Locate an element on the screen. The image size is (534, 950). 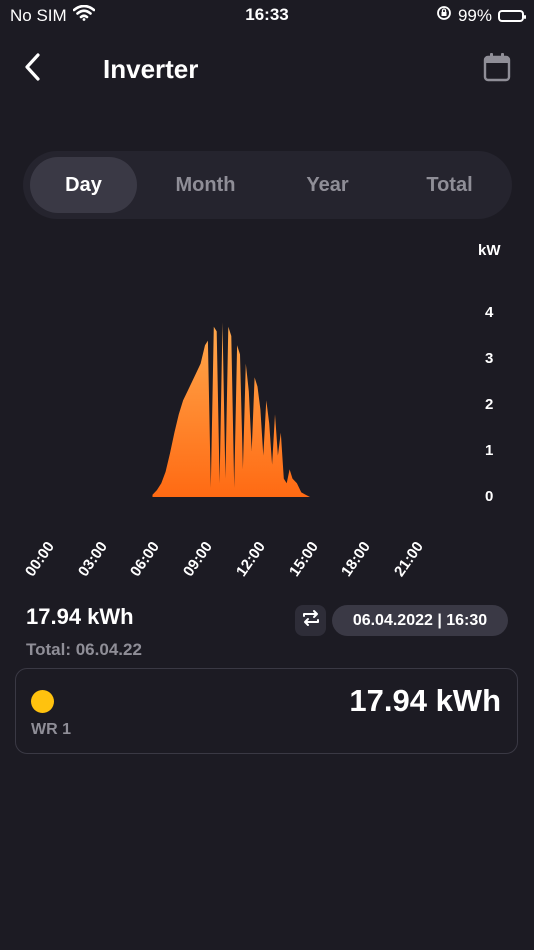
tab-total: Total is located at coordinates (449, 185).